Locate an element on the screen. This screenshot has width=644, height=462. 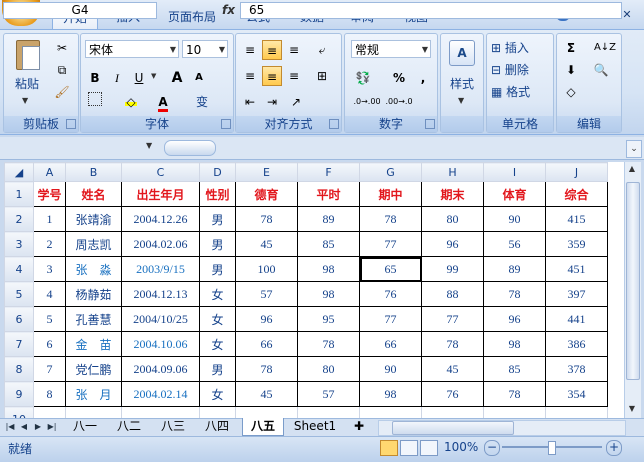
header-cell: 出生年月 is located at coordinates (160, 194).